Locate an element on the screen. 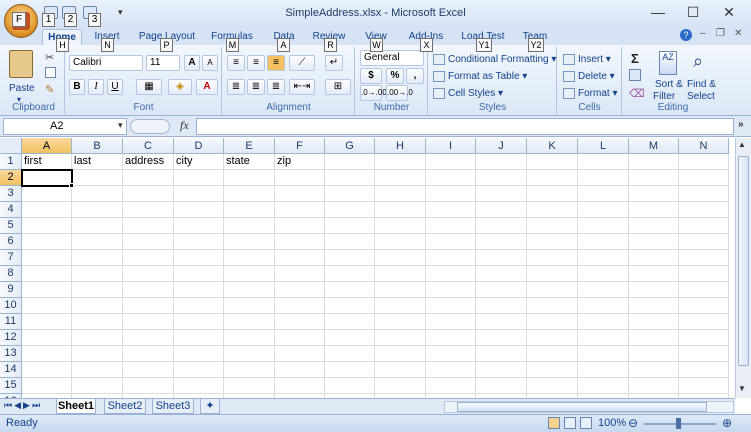 The height and width of the screenshot is (432, 751). name-box: A2 is located at coordinates (65, 126).